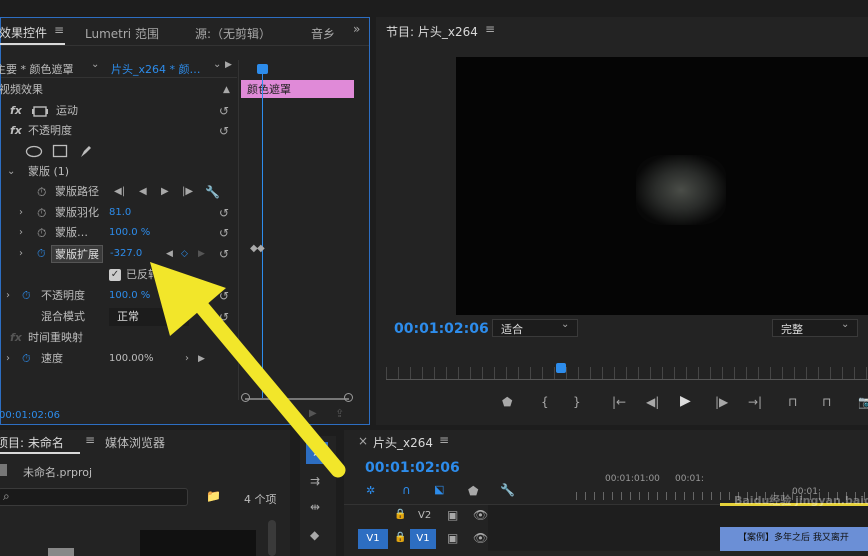  I want to click on watermark: Baidu经验 jingyan.baidu.com, so click(801, 500).